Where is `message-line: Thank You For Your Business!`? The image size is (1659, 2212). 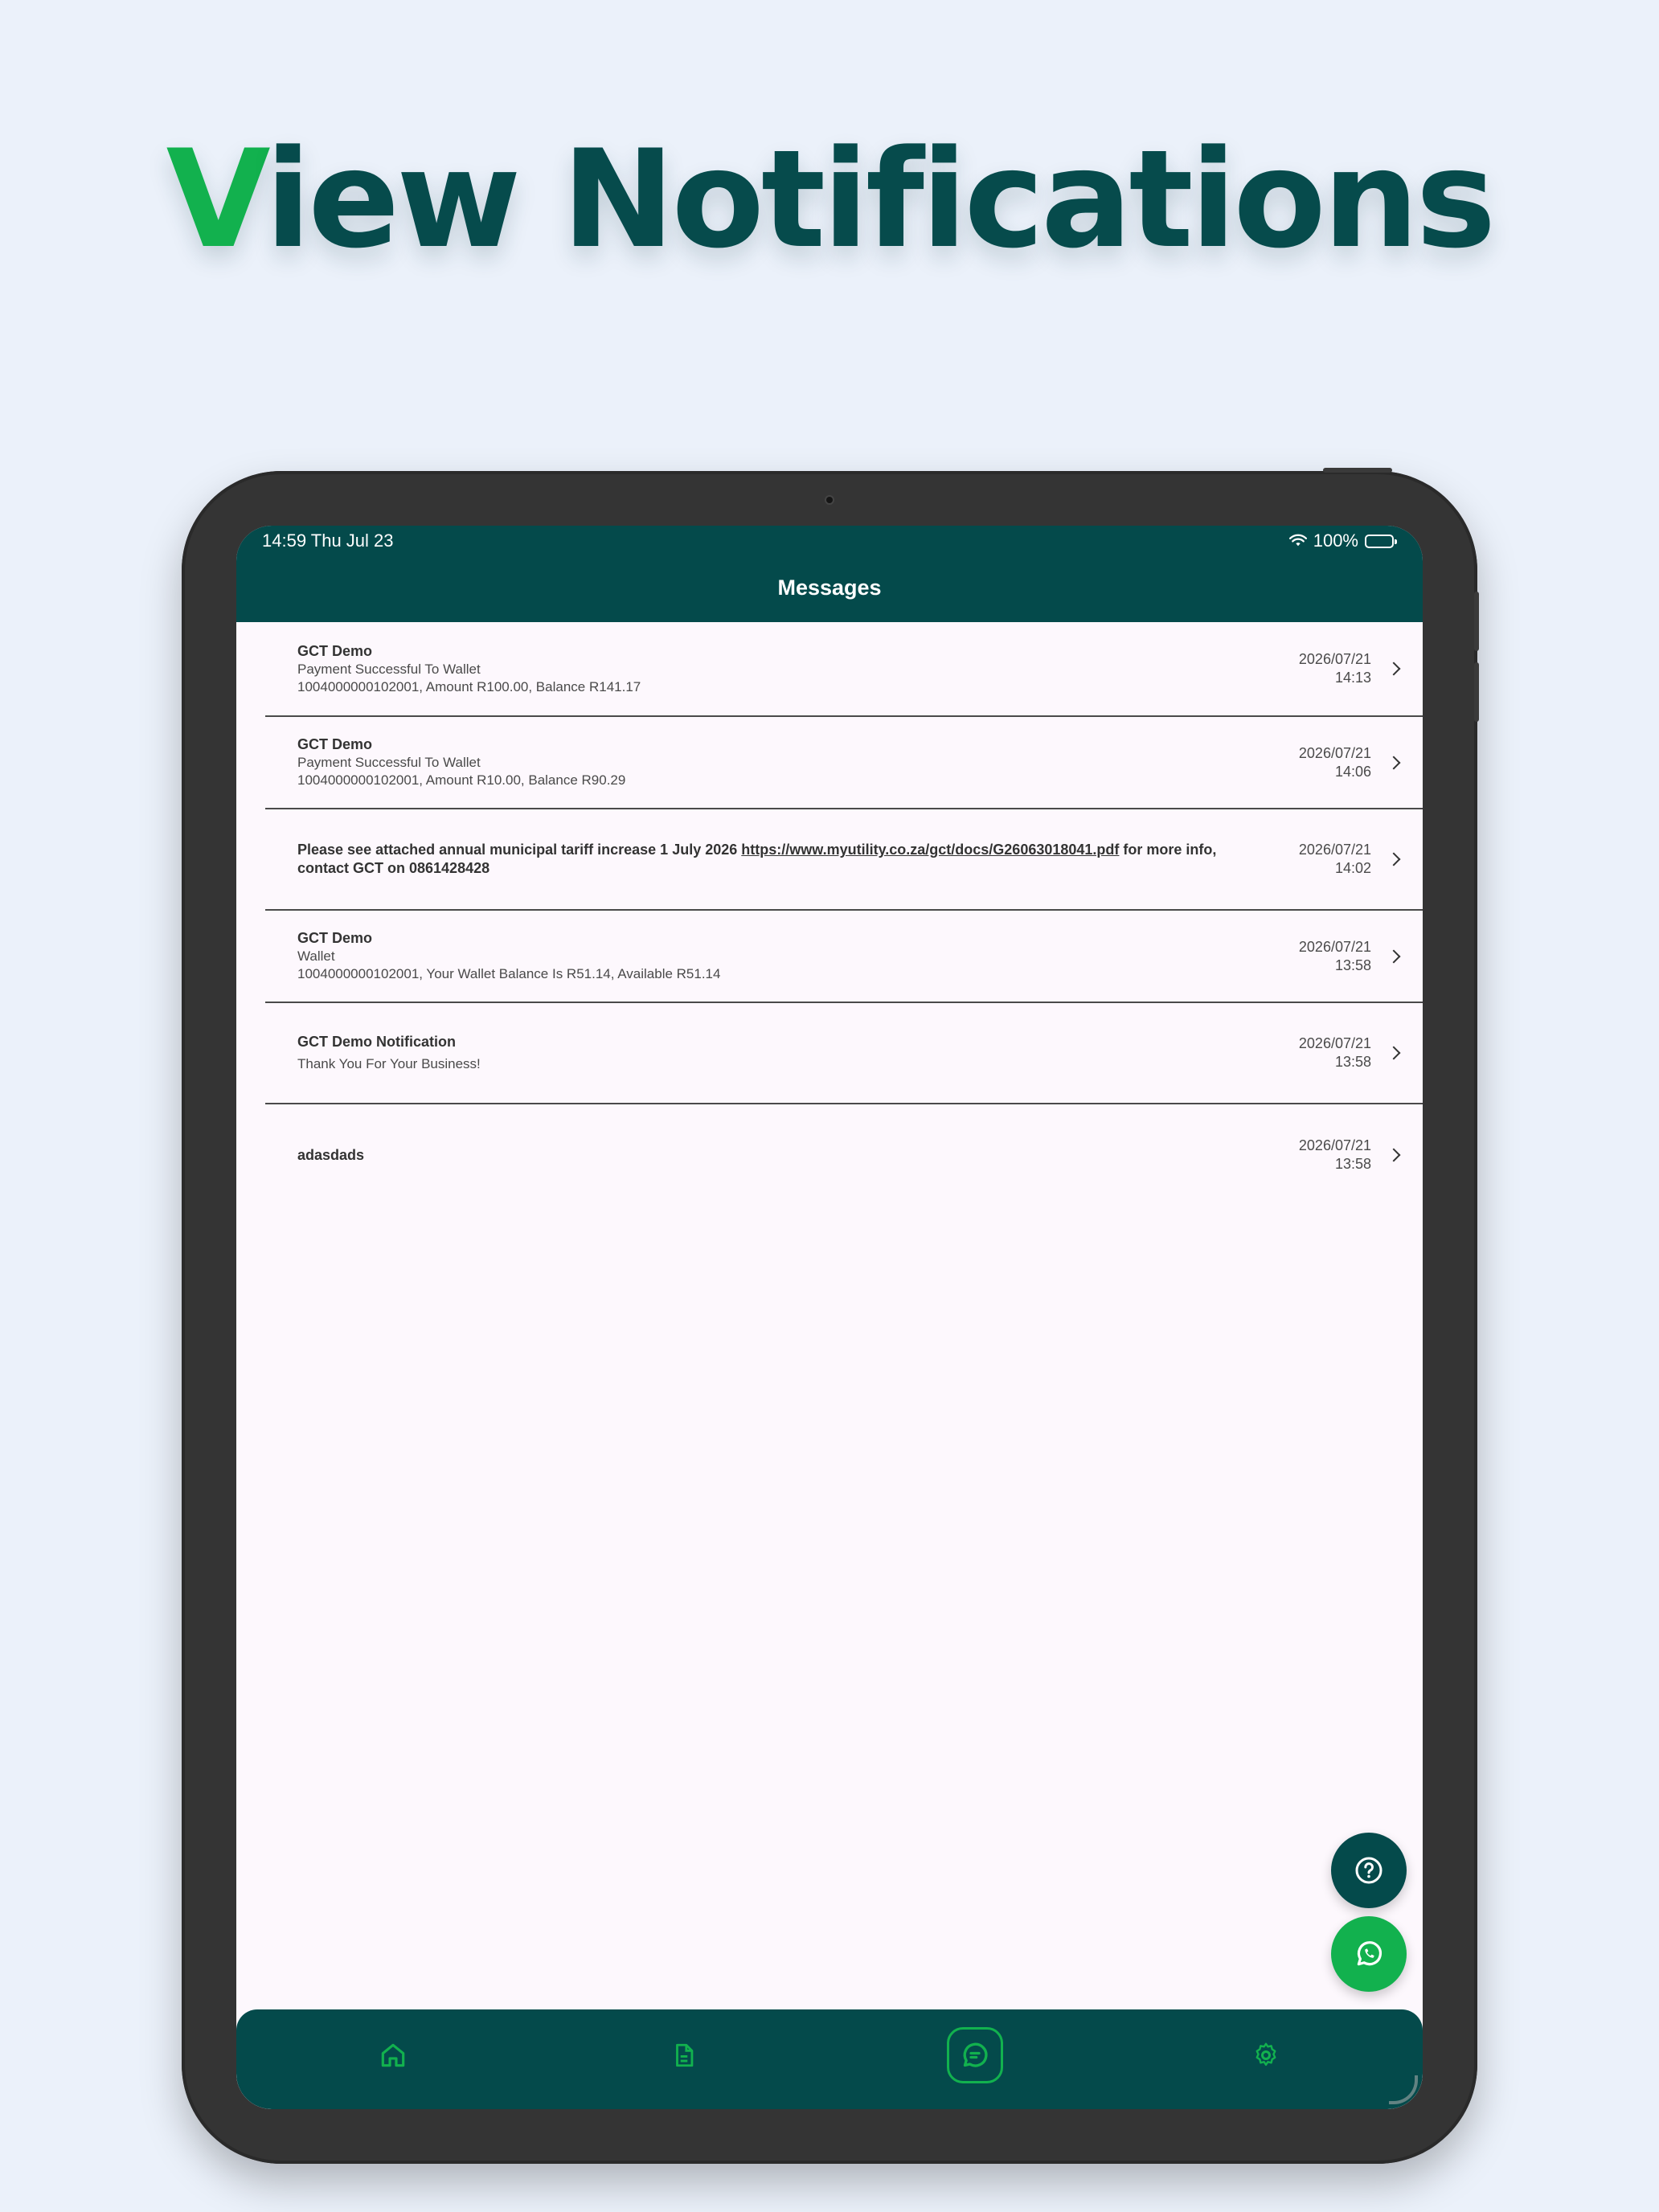 message-line: Thank You For Your Business! is located at coordinates (389, 1063).